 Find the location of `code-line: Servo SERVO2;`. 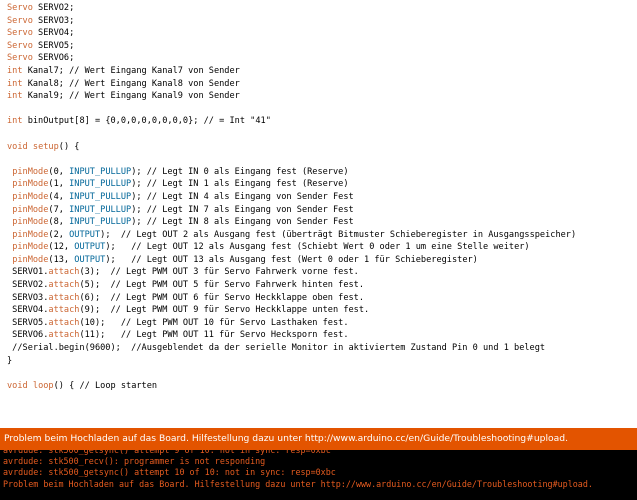

code-line: Servo SERVO2; is located at coordinates (291, 8).